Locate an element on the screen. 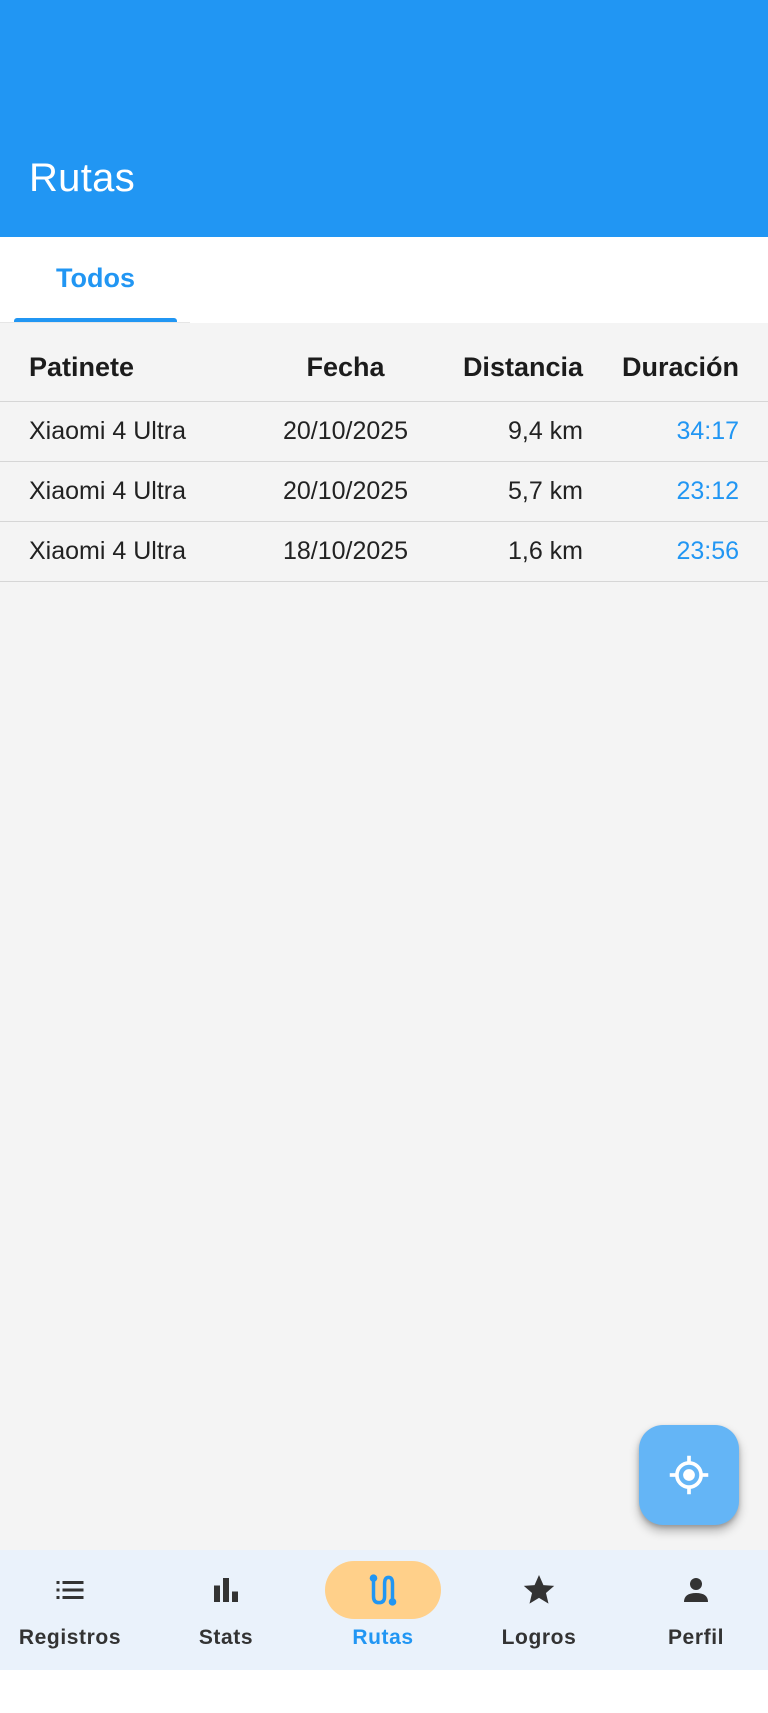 Image resolution: width=768 pixels, height=1713 pixels. cell-distance: 5,7 km is located at coordinates (545, 491).